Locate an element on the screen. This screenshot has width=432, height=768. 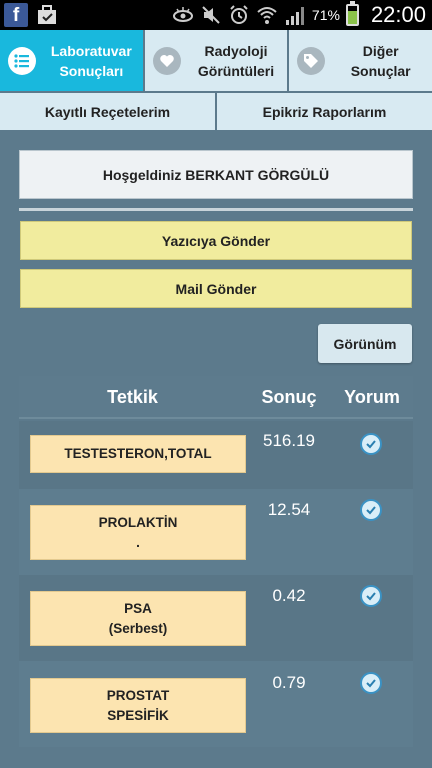
tab-label: Laboratuvar Sonuçları is located at coordinates (91, 60).